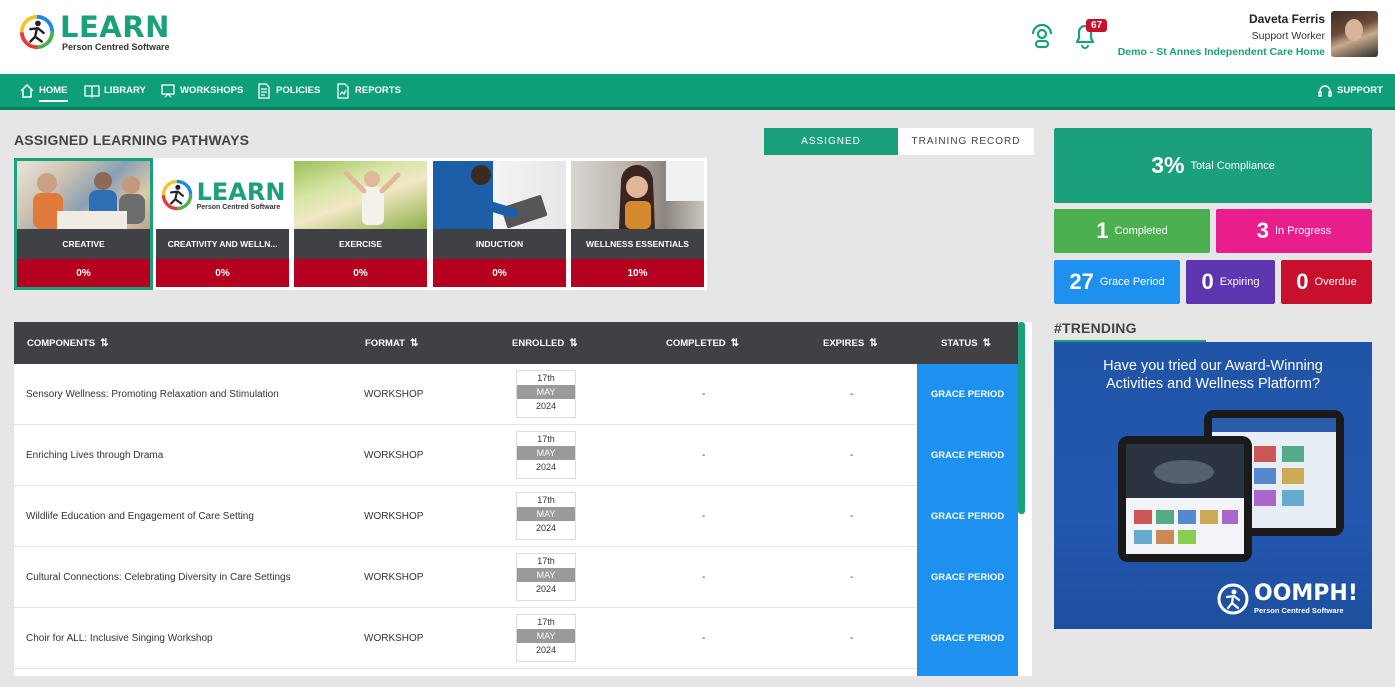 The width and height of the screenshot is (1395, 687). I want to click on logo-subtitle: Person Centred Software, so click(116, 47).